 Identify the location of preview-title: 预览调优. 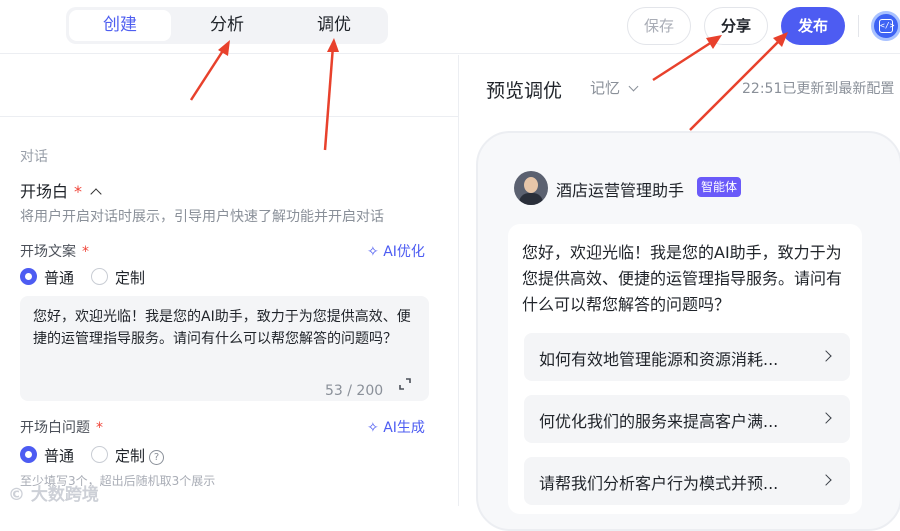
(524, 91).